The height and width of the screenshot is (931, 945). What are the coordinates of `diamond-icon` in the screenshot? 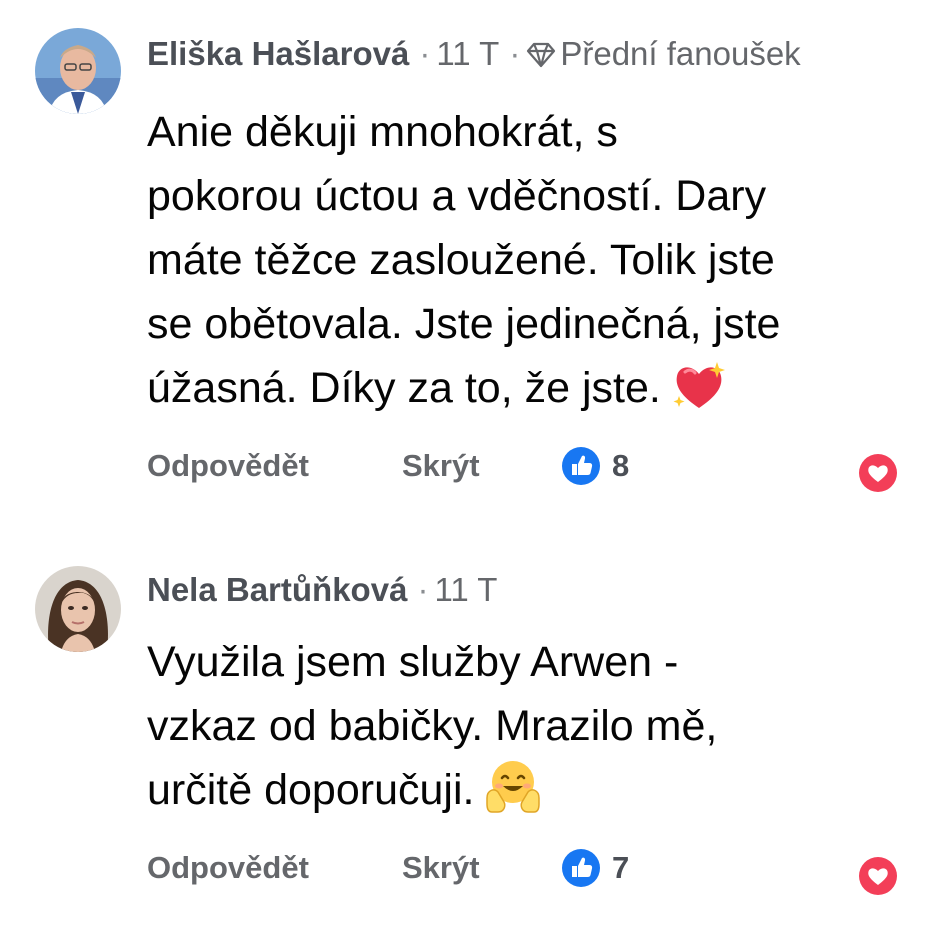 It's located at (541, 57).